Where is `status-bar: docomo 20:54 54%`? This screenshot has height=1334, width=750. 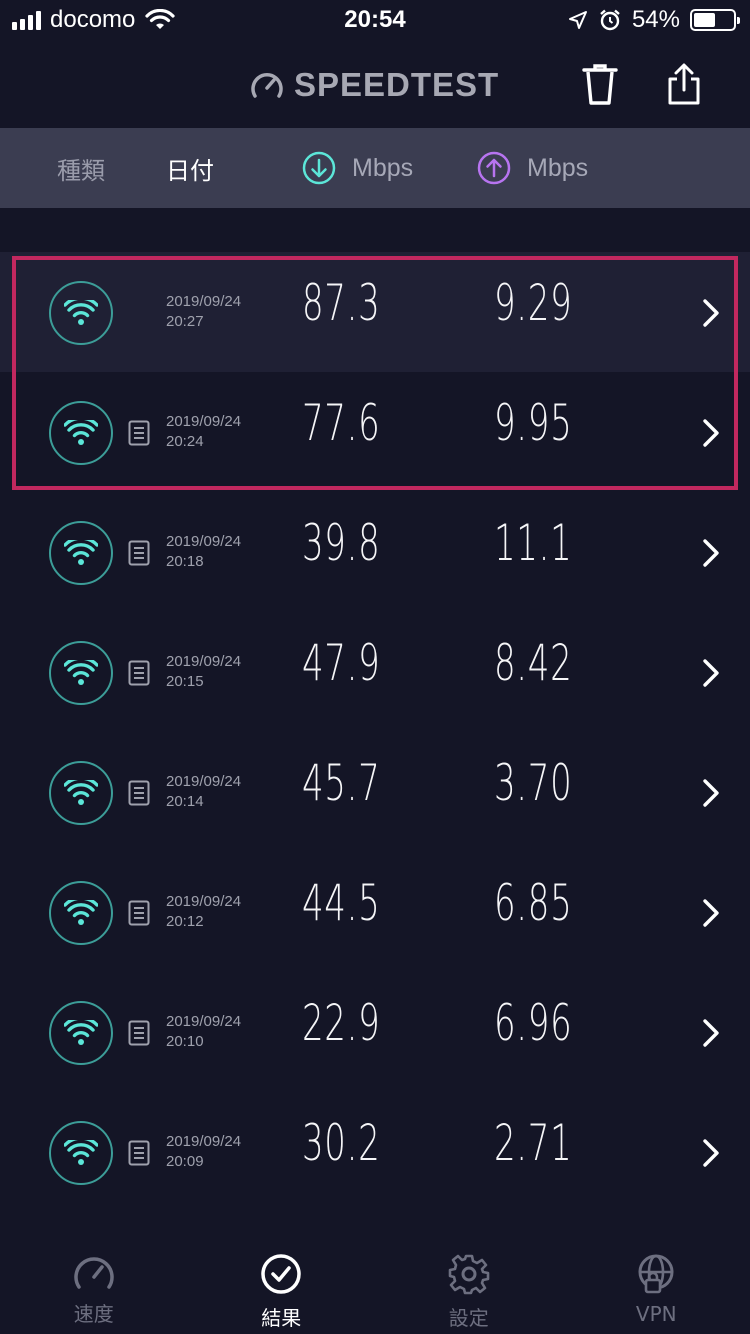 status-bar: docomo 20:54 54% is located at coordinates (375, 20).